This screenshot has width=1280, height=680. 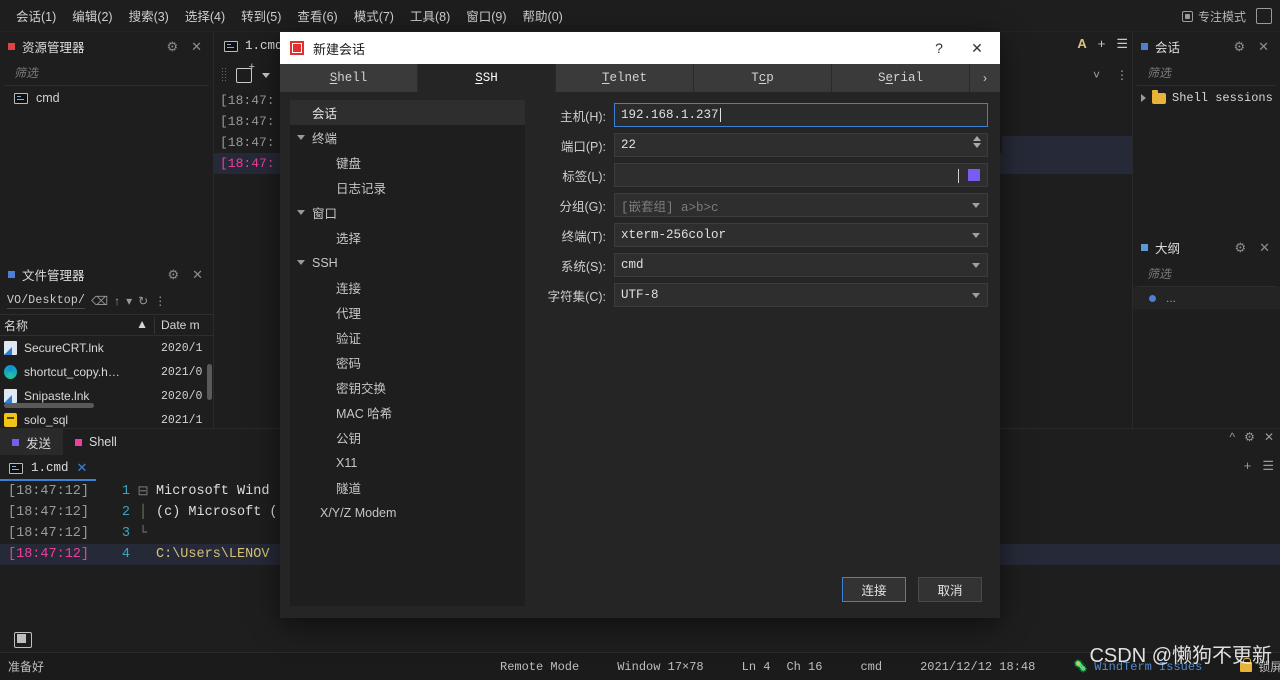 I want to click on menu-item-select: 选择(4), so click(x=205, y=15).